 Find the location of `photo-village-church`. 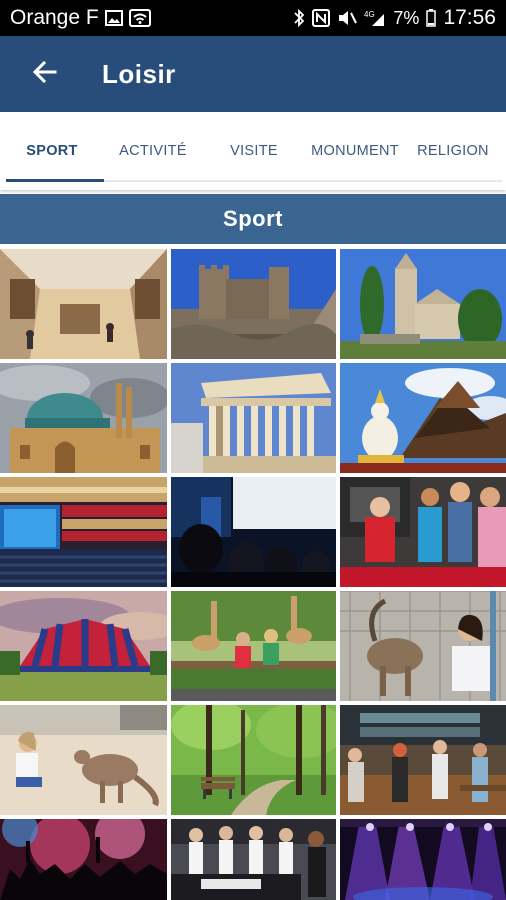

photo-village-church is located at coordinates (423, 304).